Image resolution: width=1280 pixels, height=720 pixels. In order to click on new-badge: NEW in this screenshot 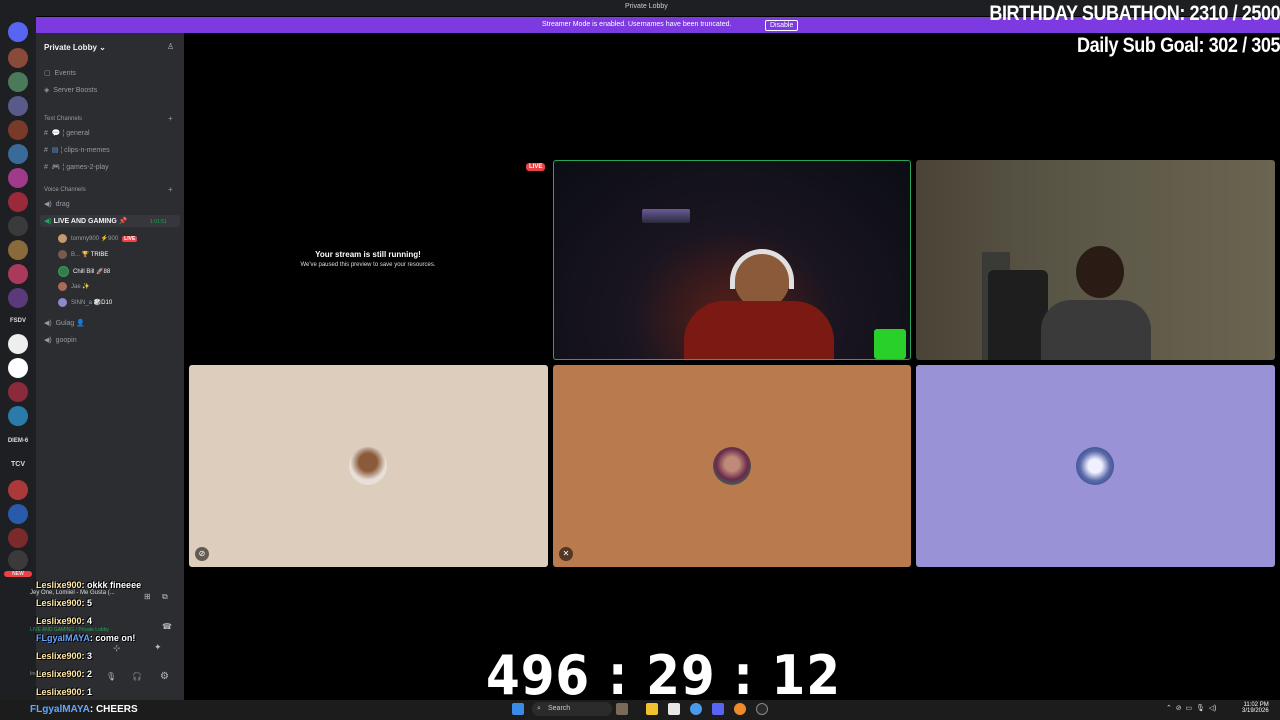, I will do `click(18, 574)`.